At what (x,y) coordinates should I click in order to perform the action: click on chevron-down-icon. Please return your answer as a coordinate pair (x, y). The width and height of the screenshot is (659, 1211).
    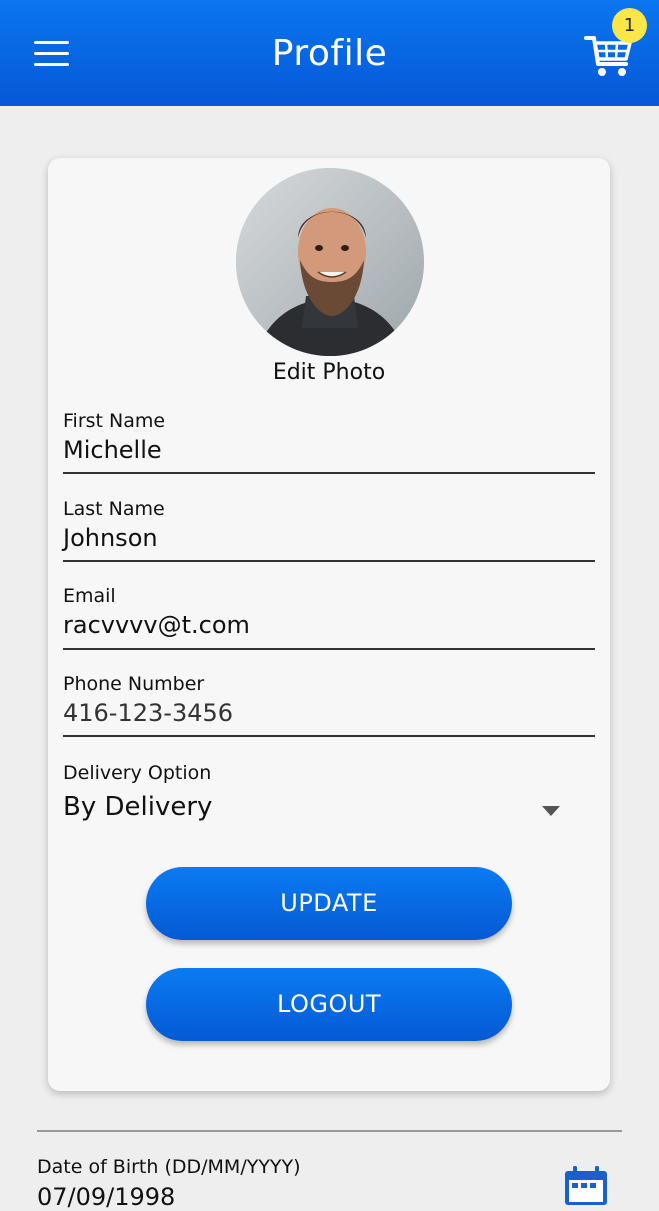
    Looking at the image, I should click on (551, 811).